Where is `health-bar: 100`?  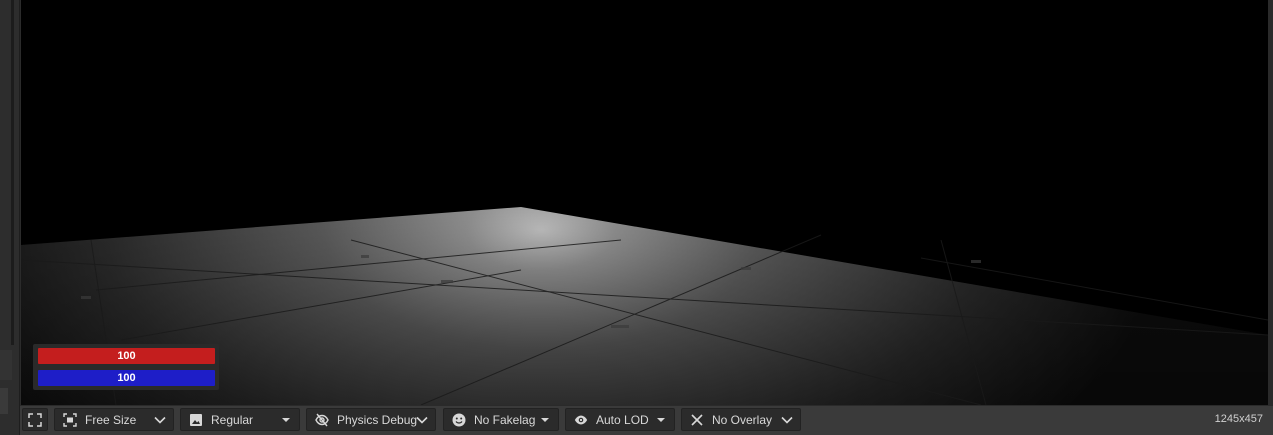 health-bar: 100 is located at coordinates (126, 356).